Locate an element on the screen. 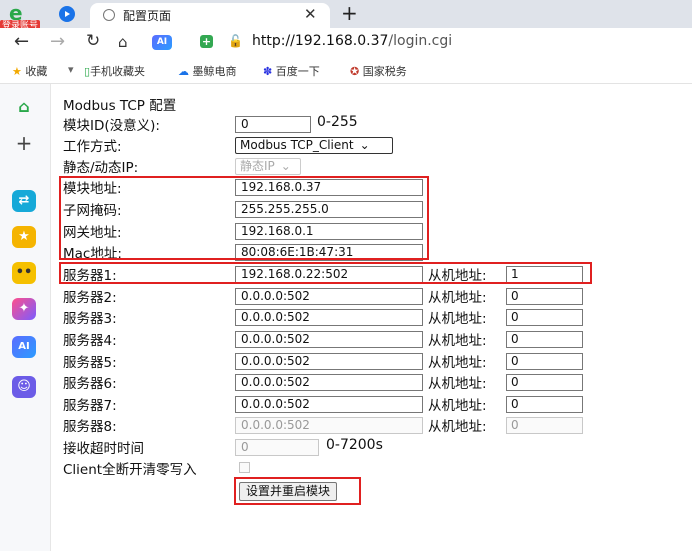 This screenshot has width=692, height=551. server-2-slave-input: 0 is located at coordinates (544, 296).